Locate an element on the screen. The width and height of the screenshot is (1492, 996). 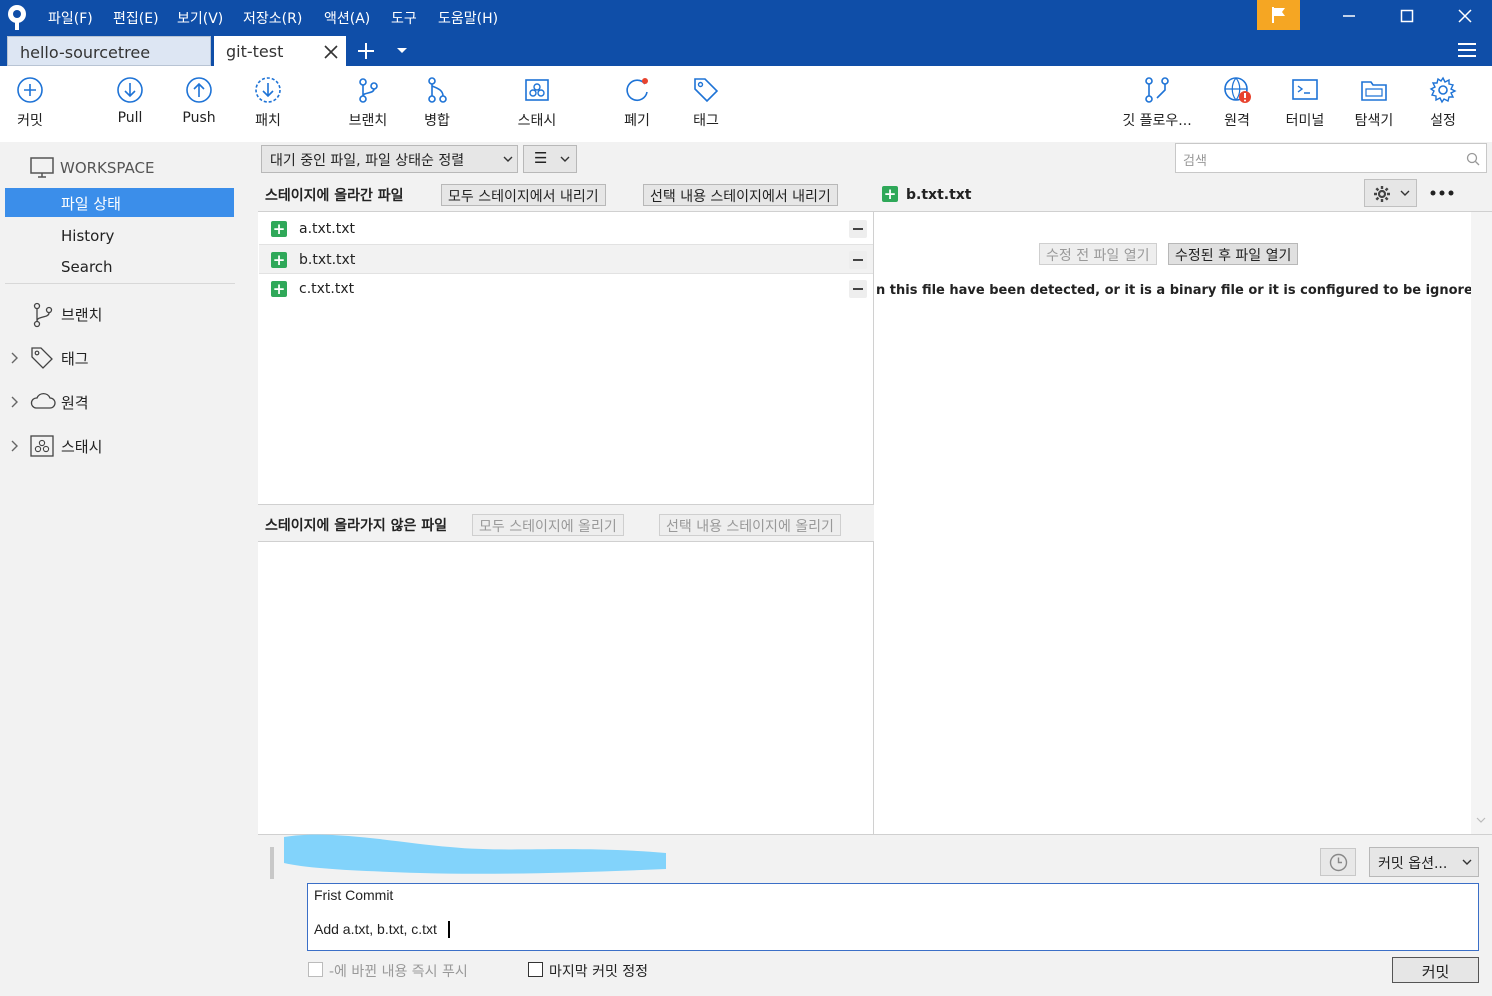
settings-label: 설정 is located at coordinates (1443, 121).